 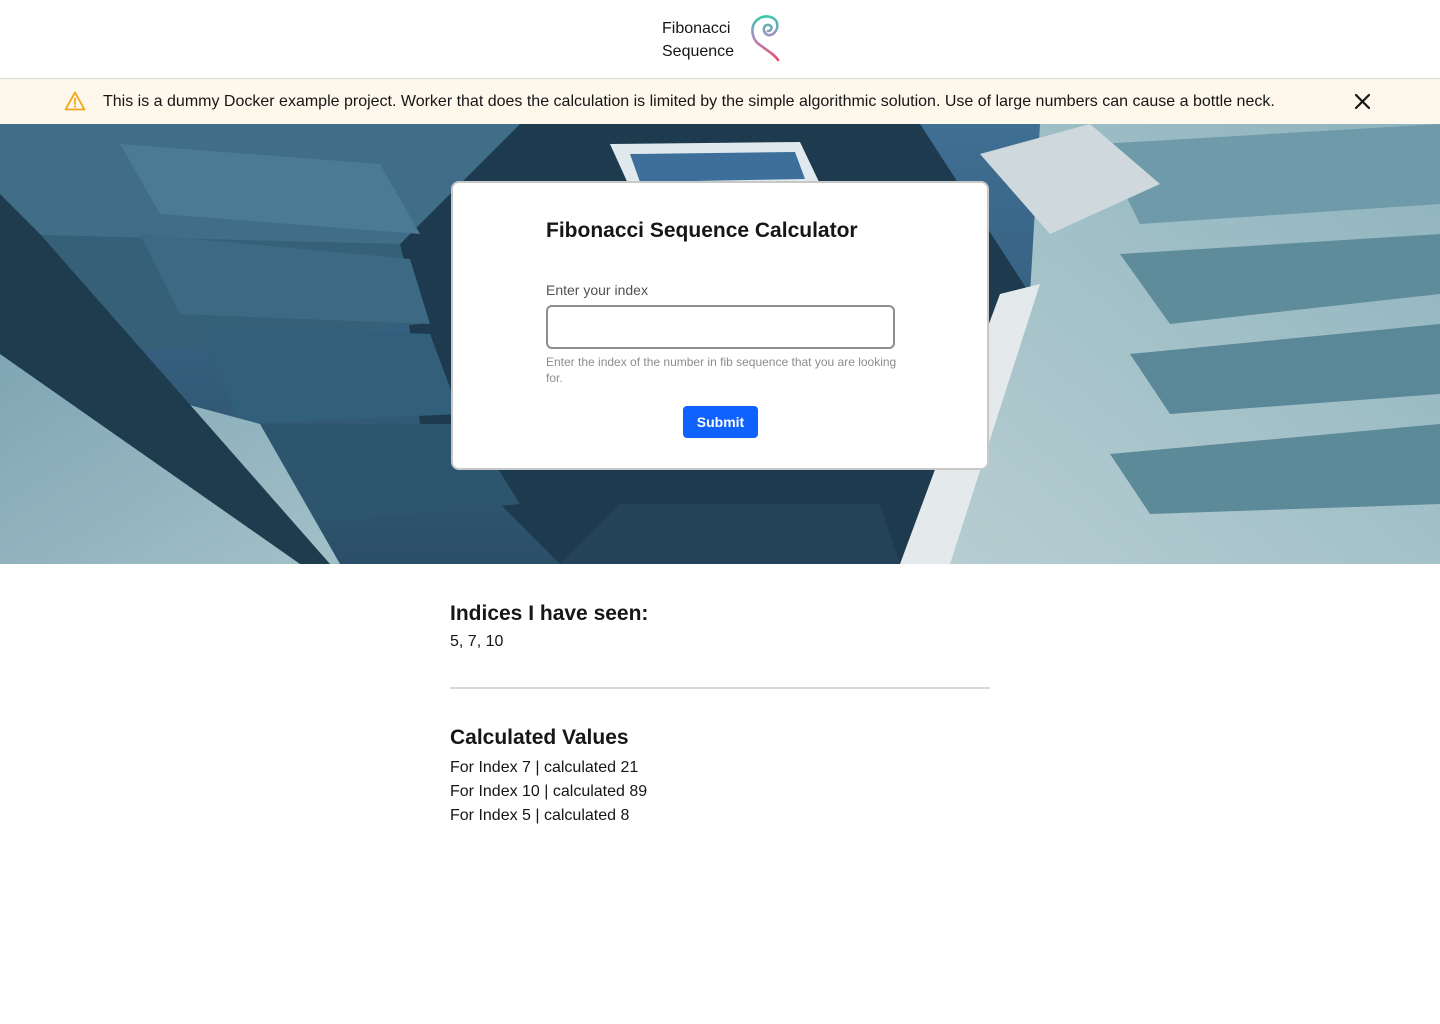 I want to click on calculated-values-heading: Calculated Values, so click(x=539, y=737).